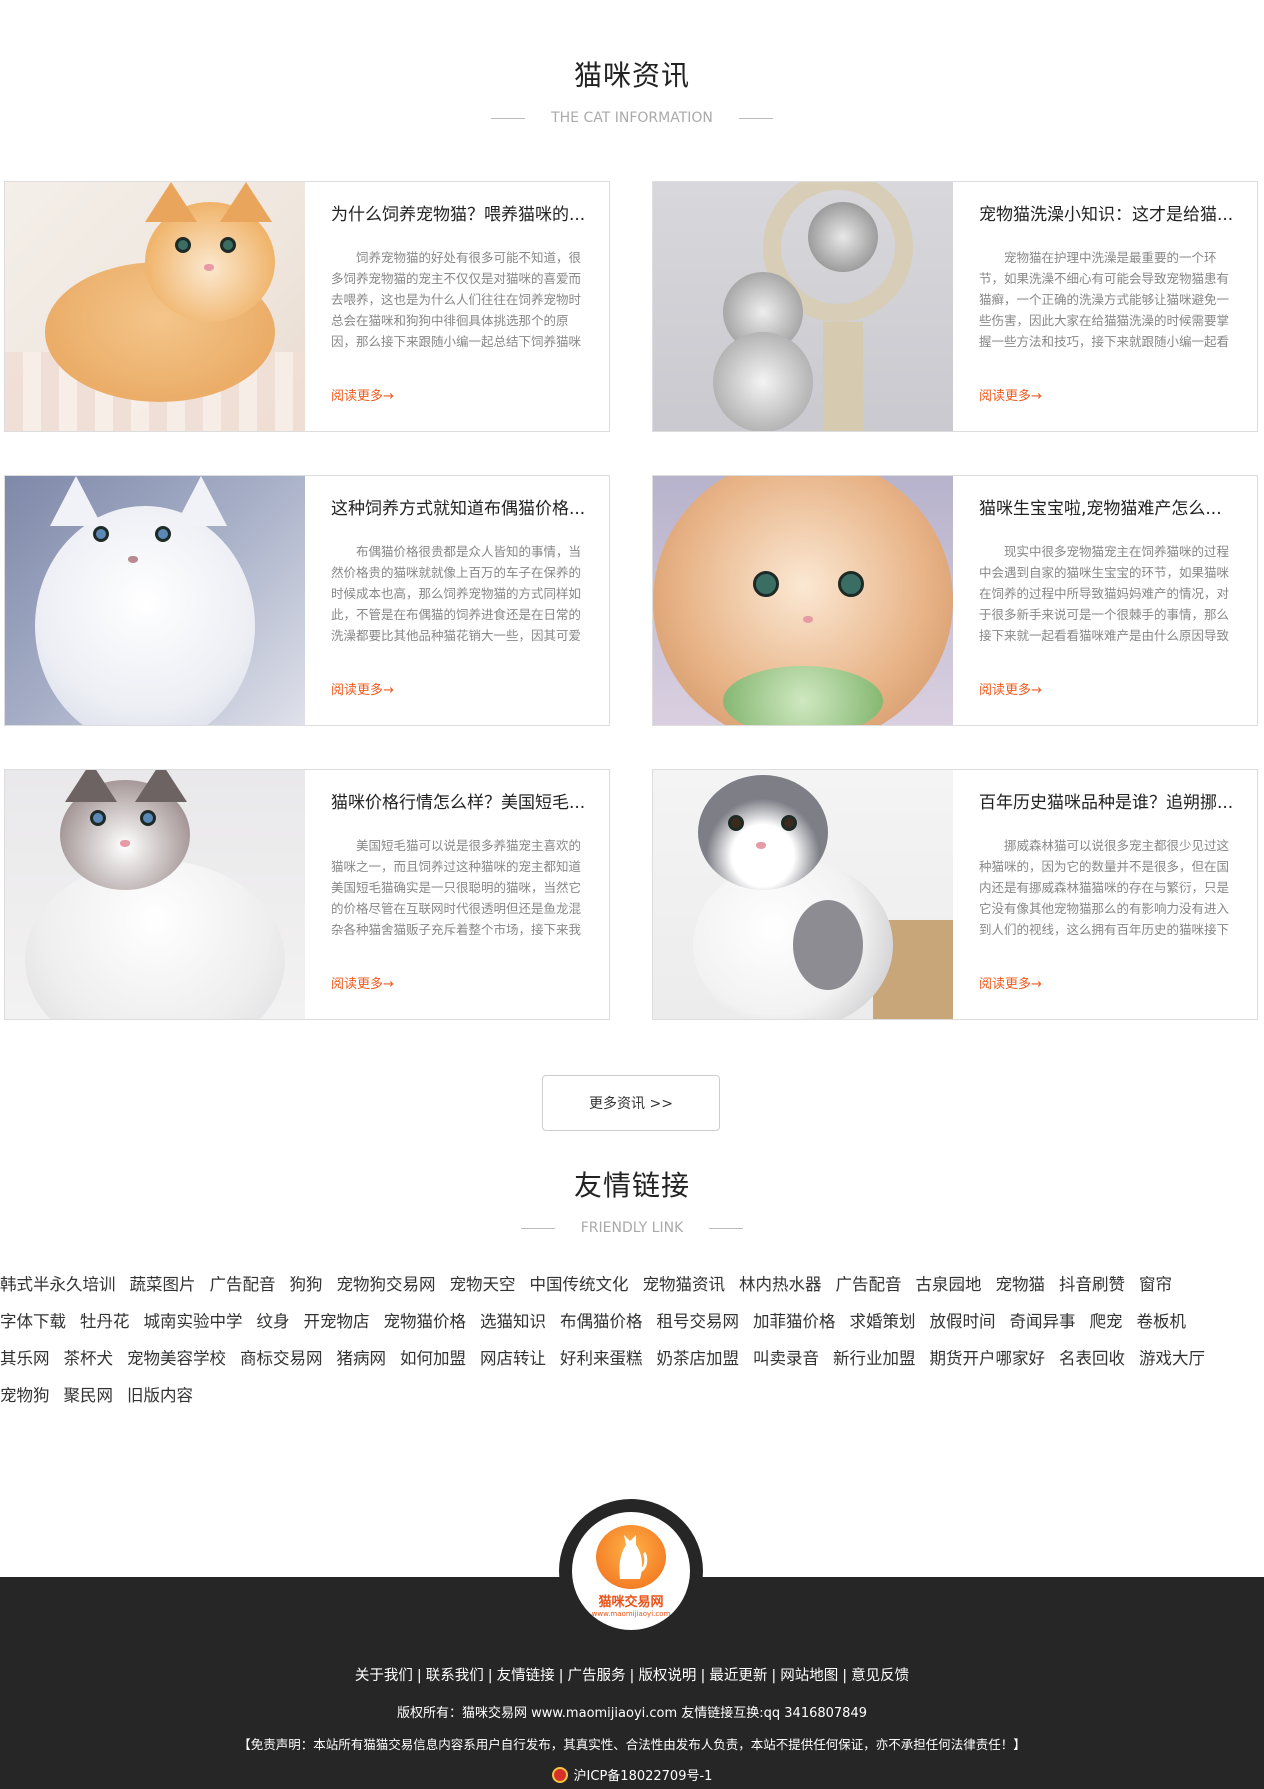 The height and width of the screenshot is (1789, 1264). Describe the element at coordinates (1092, 1358) in the screenshot. I see `friendly-link: 名表回收` at that location.